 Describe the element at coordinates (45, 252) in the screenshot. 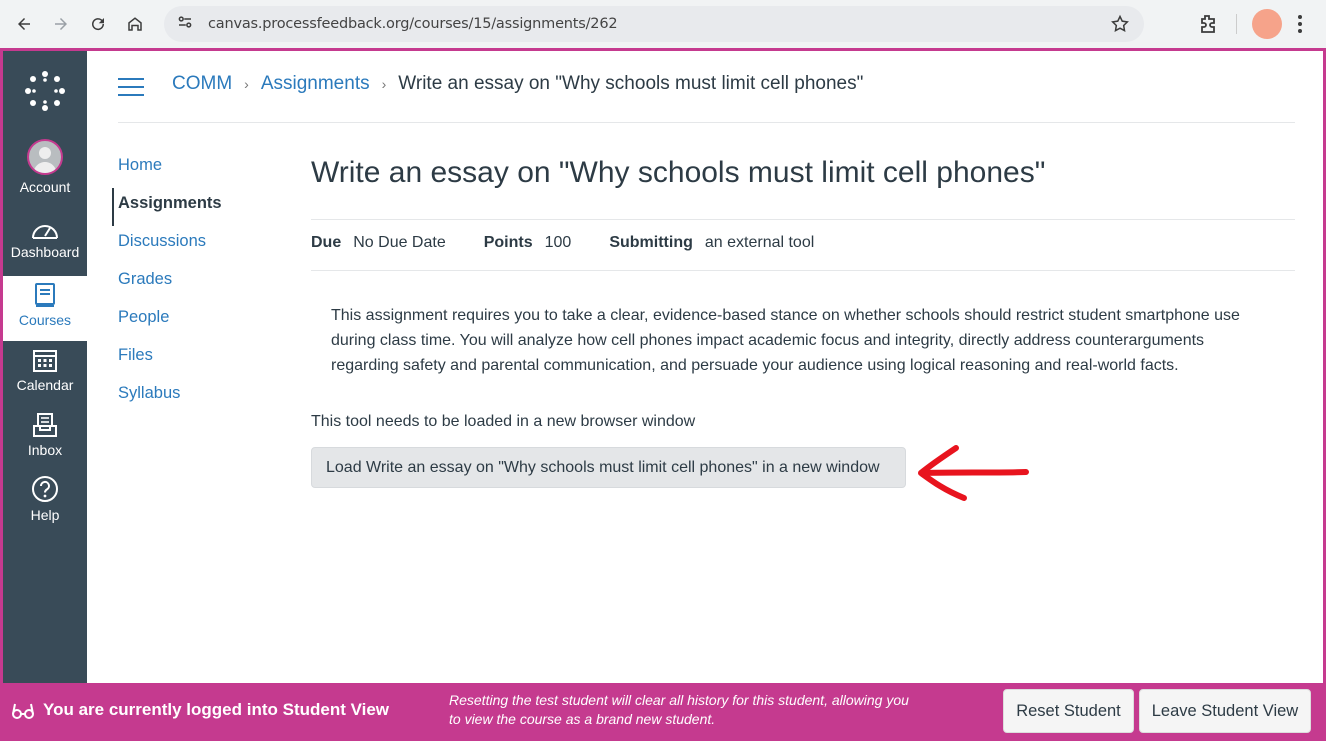

I see `global-nav-dashboard-label: Dashboard` at that location.